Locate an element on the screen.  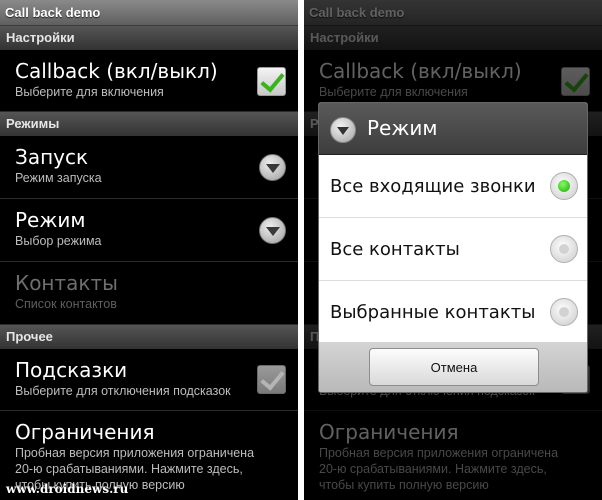
dialog-footer: Отмена is located at coordinates (453, 367).